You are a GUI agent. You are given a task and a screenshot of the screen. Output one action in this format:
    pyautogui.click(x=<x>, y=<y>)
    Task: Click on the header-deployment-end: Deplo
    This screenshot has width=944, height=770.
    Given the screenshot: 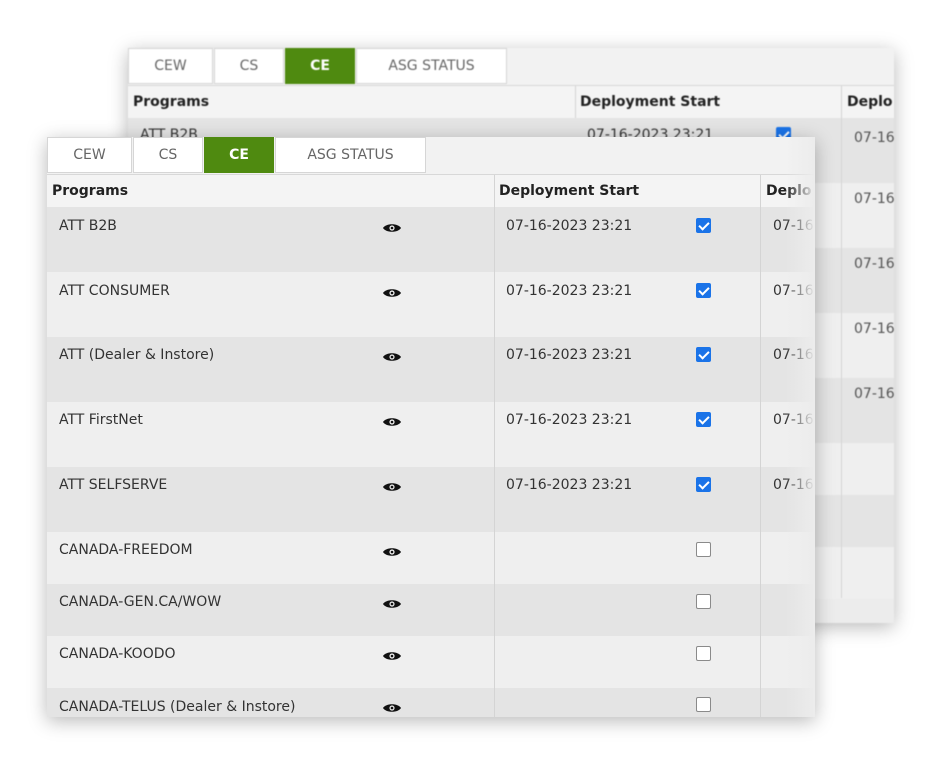 What is the action you would take?
    pyautogui.click(x=870, y=102)
    